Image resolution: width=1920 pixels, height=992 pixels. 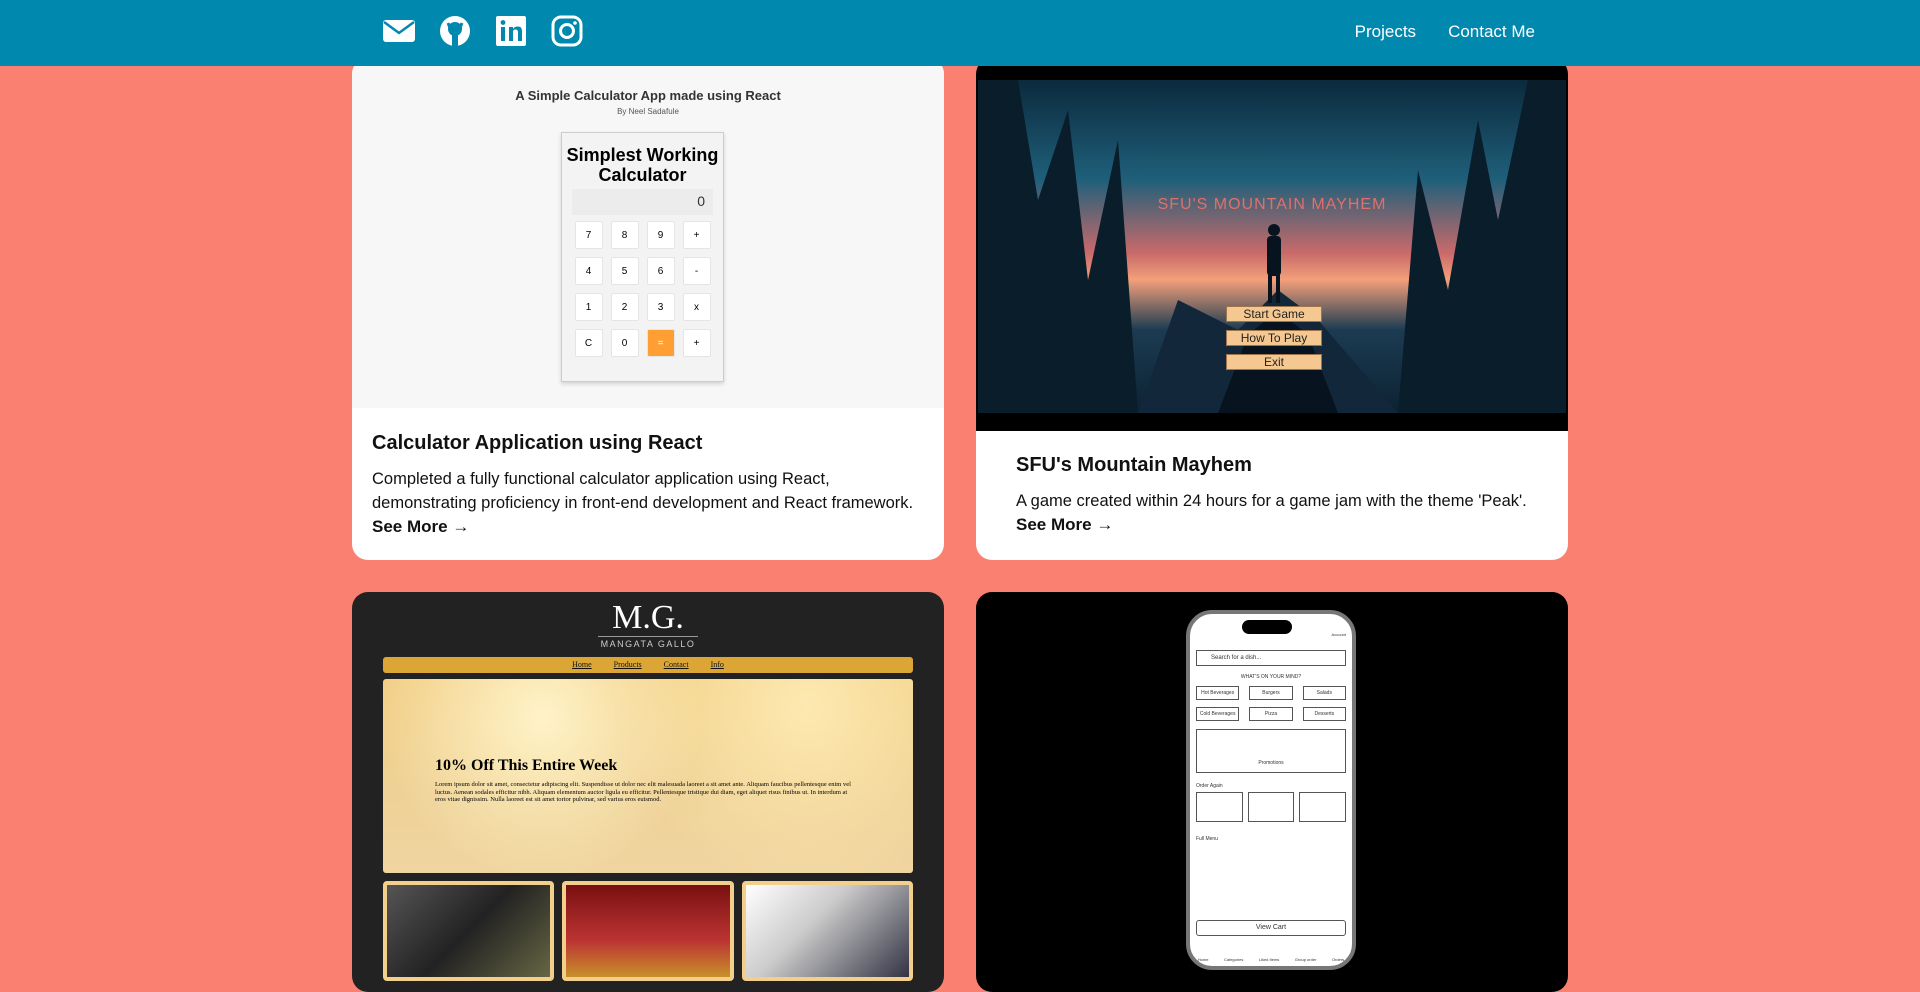 I want to click on category-chip: Desserts, so click(x=1324, y=714).